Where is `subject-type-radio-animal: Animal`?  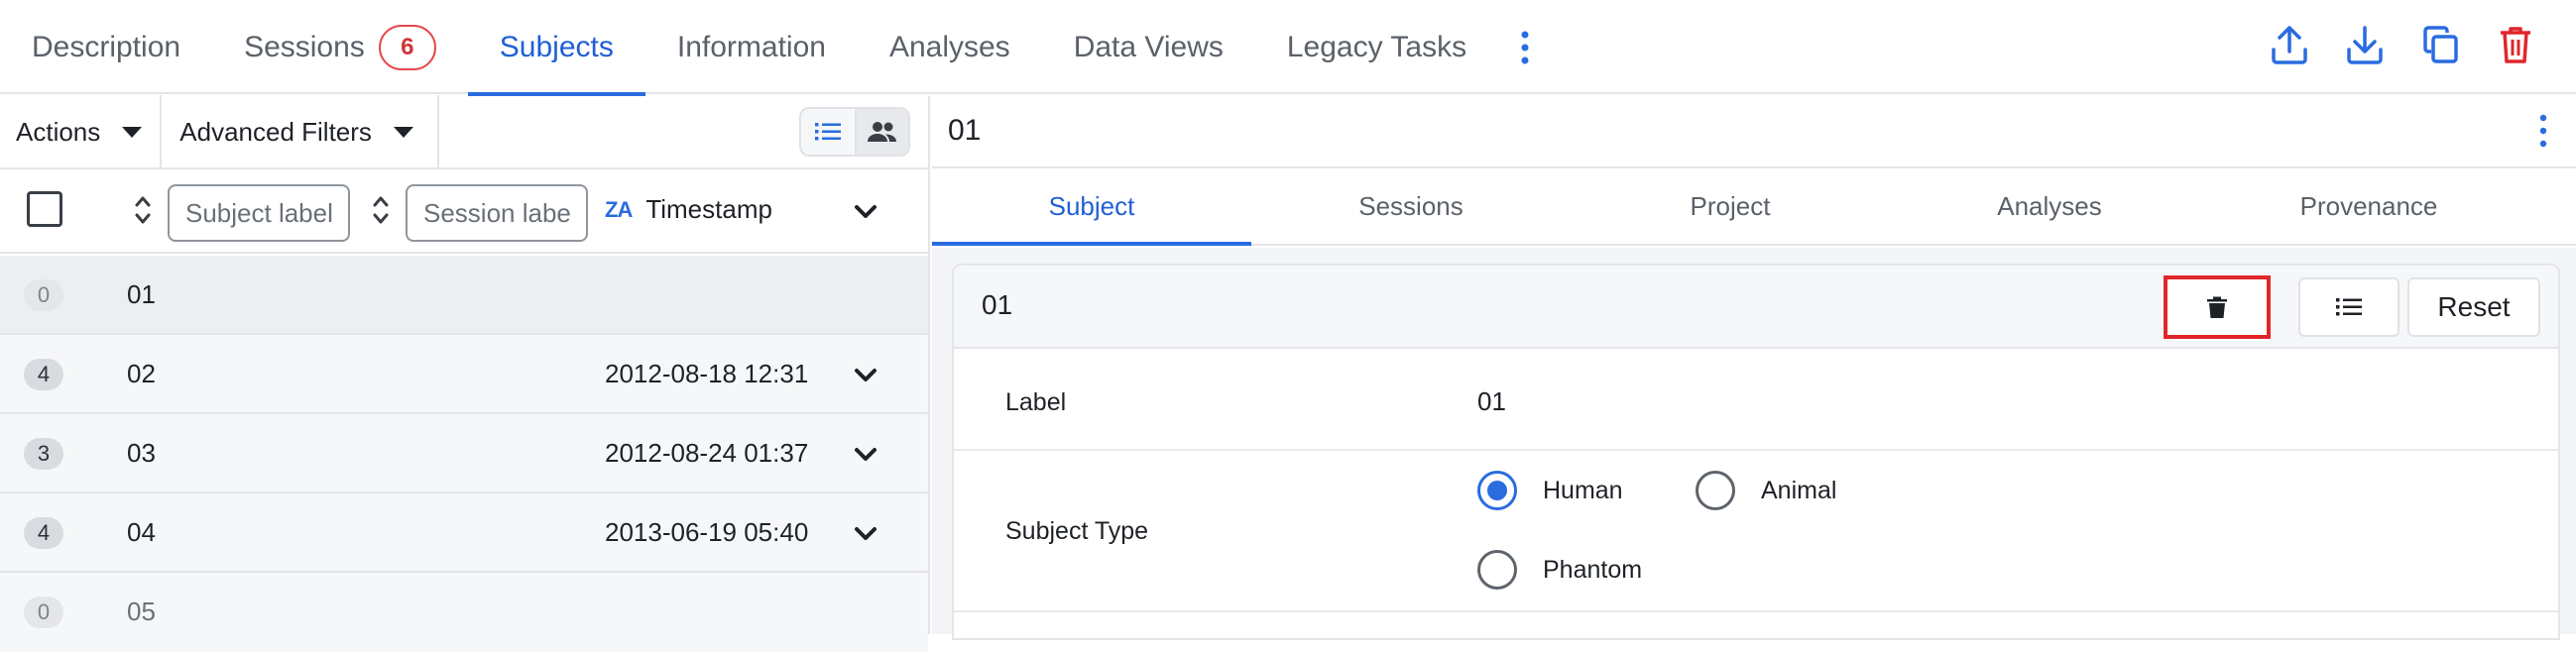
subject-type-radio-animal: Animal is located at coordinates (1766, 490).